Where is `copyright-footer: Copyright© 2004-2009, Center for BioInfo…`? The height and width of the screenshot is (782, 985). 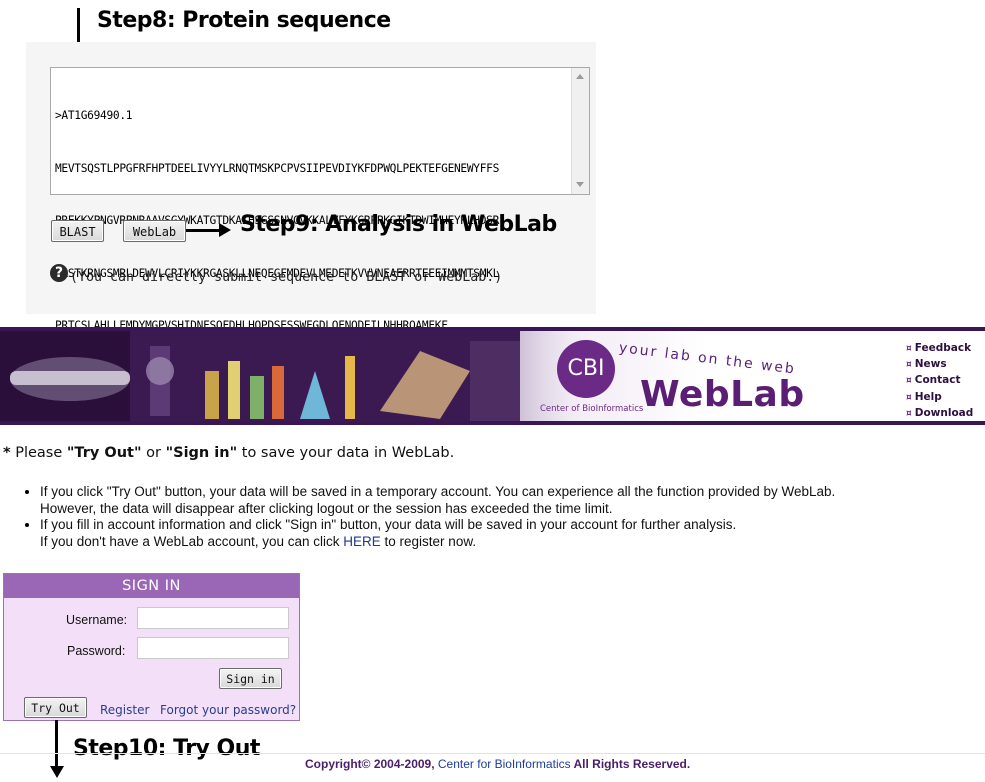 copyright-footer: Copyright© 2004-2009, Center for BioInfo… is located at coordinates (498, 764).